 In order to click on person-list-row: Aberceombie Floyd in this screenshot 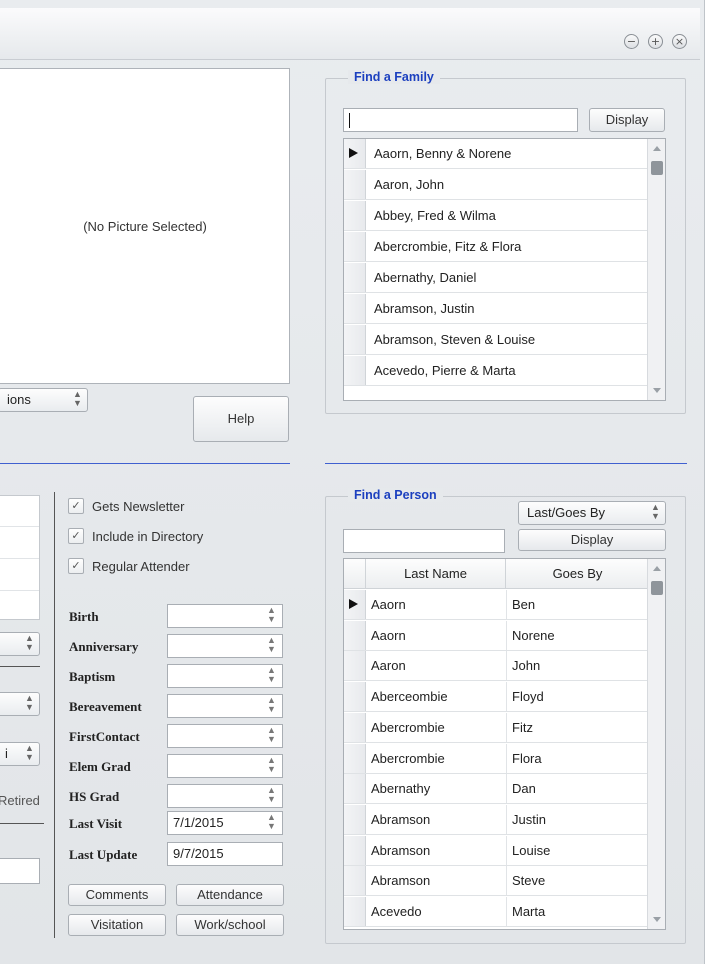, I will do `click(496, 697)`.